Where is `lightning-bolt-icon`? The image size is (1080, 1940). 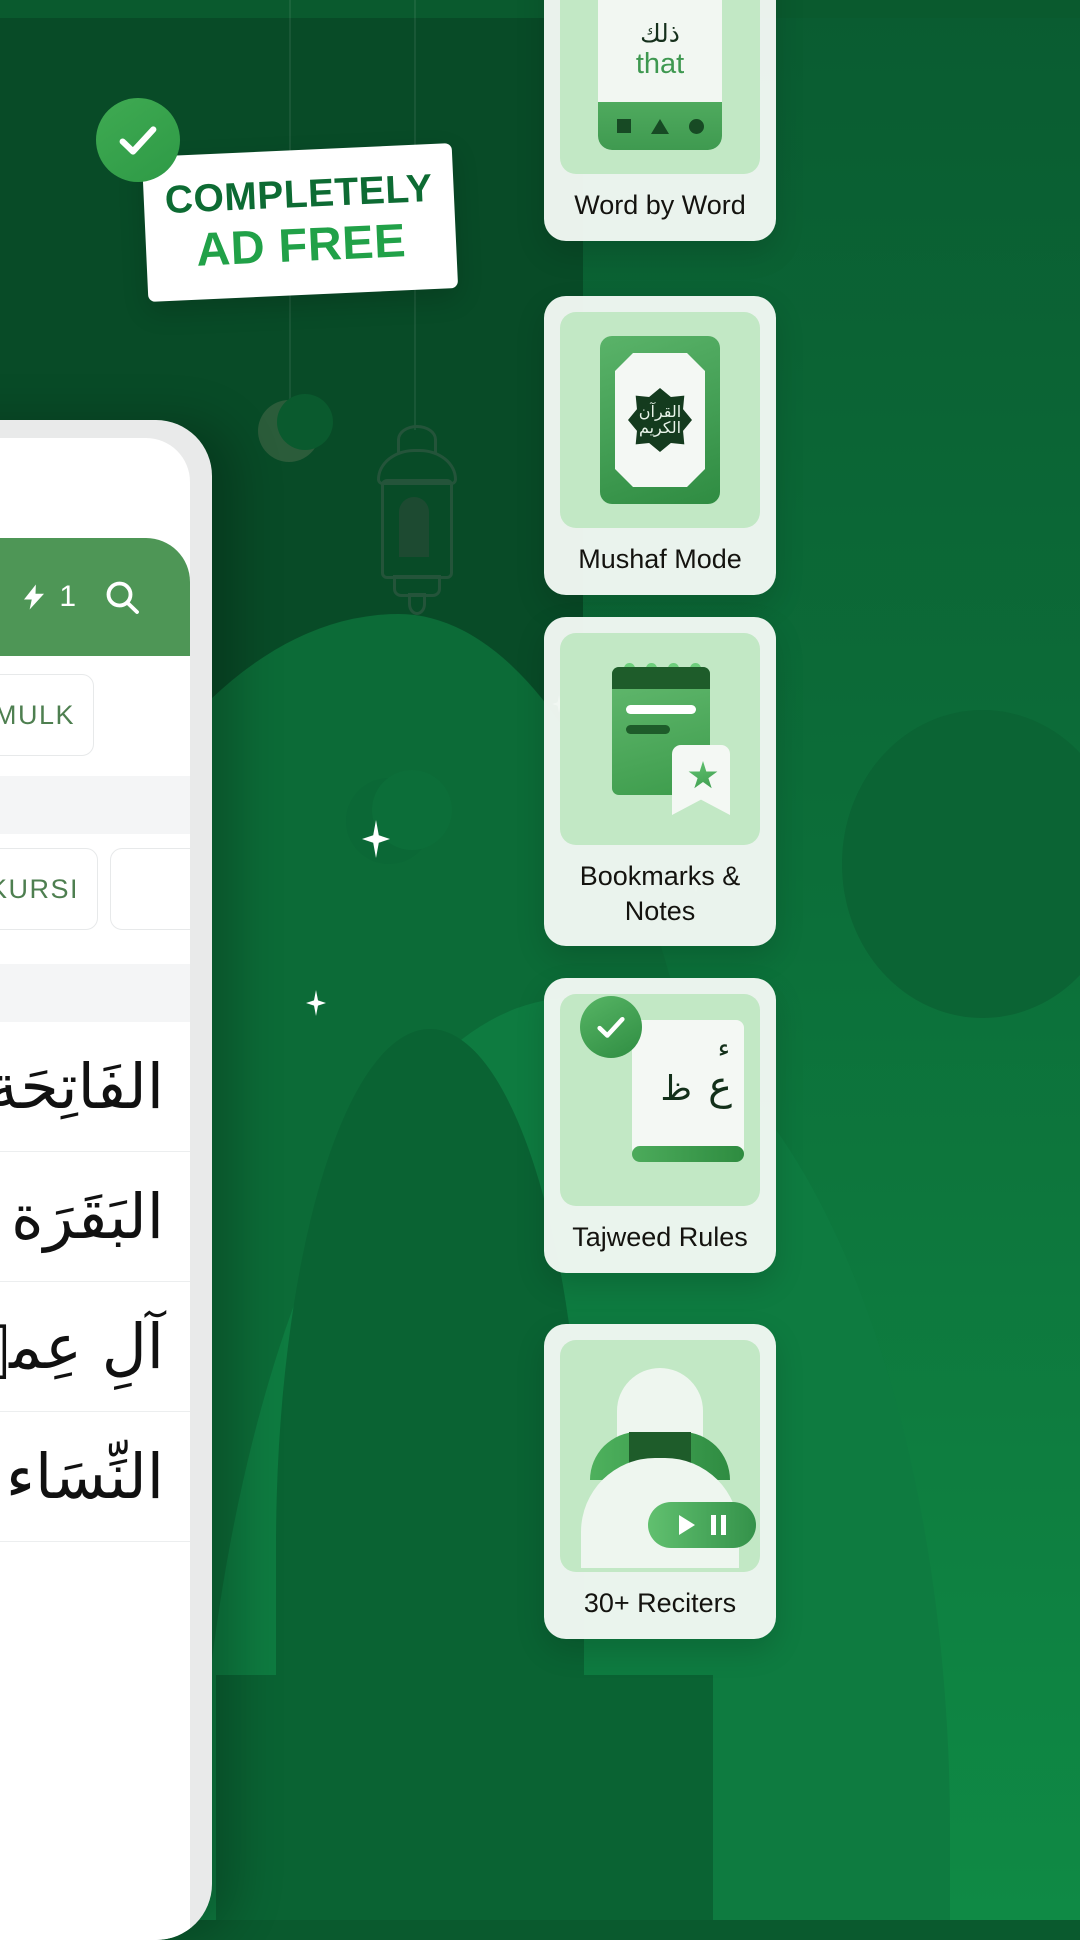 lightning-bolt-icon is located at coordinates (34, 597).